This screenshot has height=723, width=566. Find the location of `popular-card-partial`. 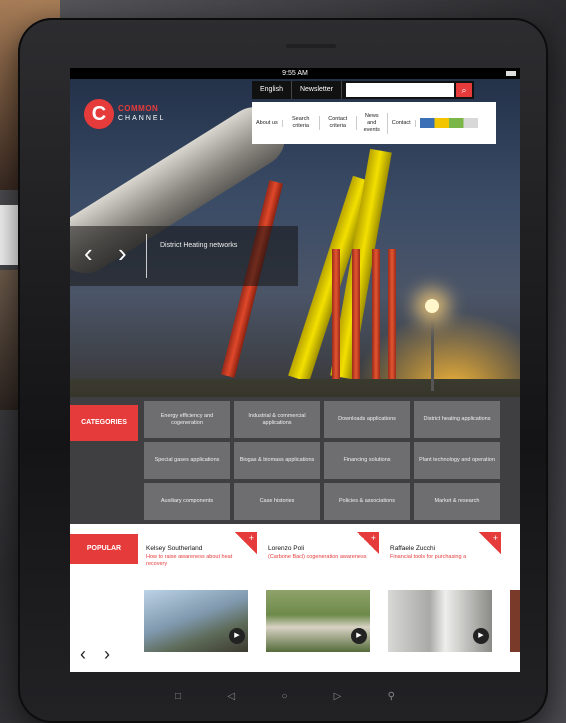

popular-card-partial is located at coordinates (515, 602).